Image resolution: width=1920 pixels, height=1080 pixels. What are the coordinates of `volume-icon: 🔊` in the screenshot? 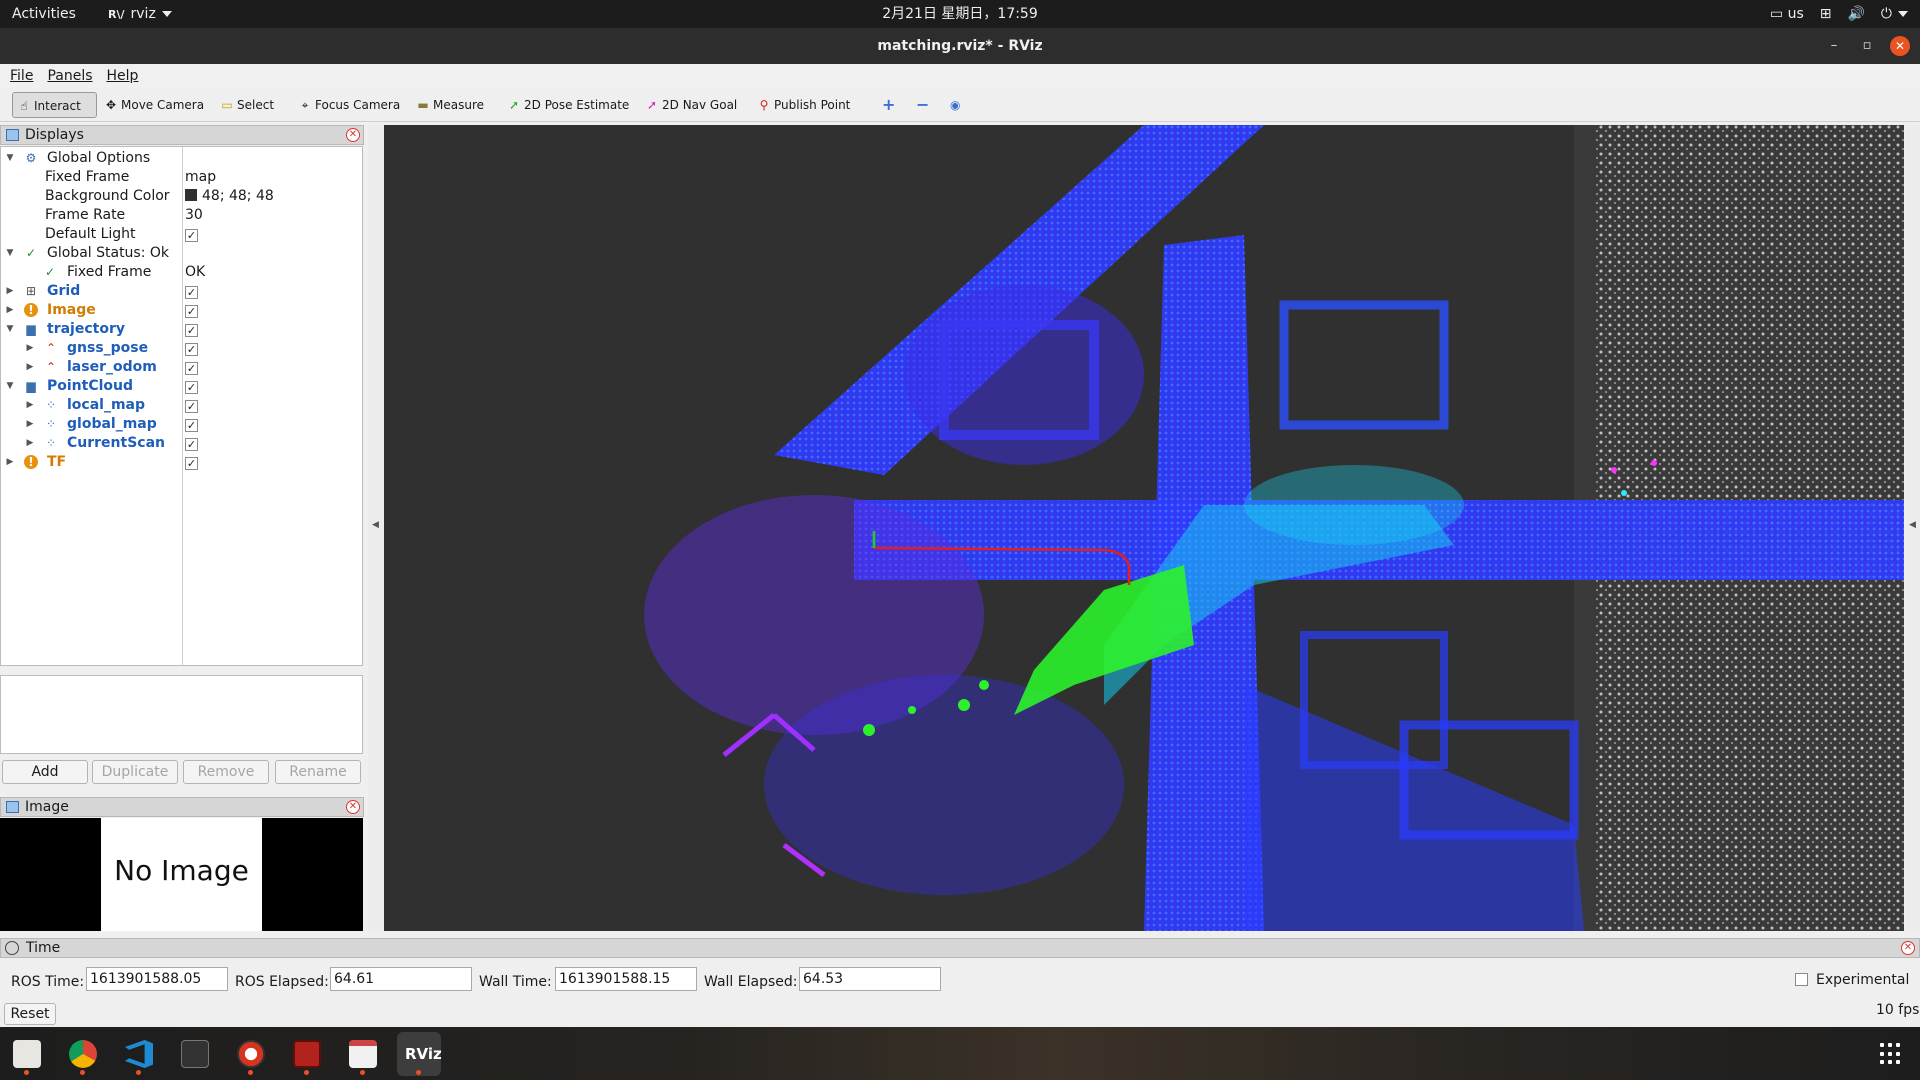 It's located at (1855, 14).